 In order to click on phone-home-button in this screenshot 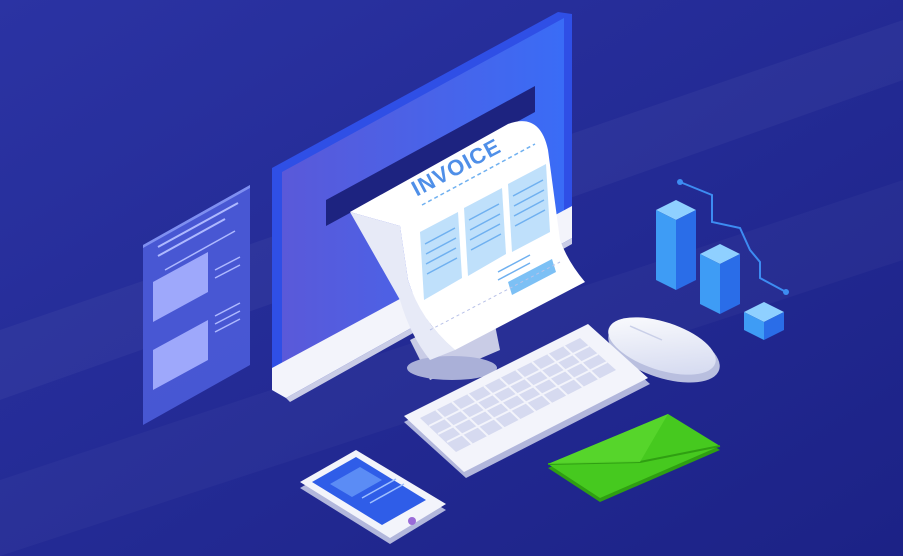, I will do `click(412, 521)`.